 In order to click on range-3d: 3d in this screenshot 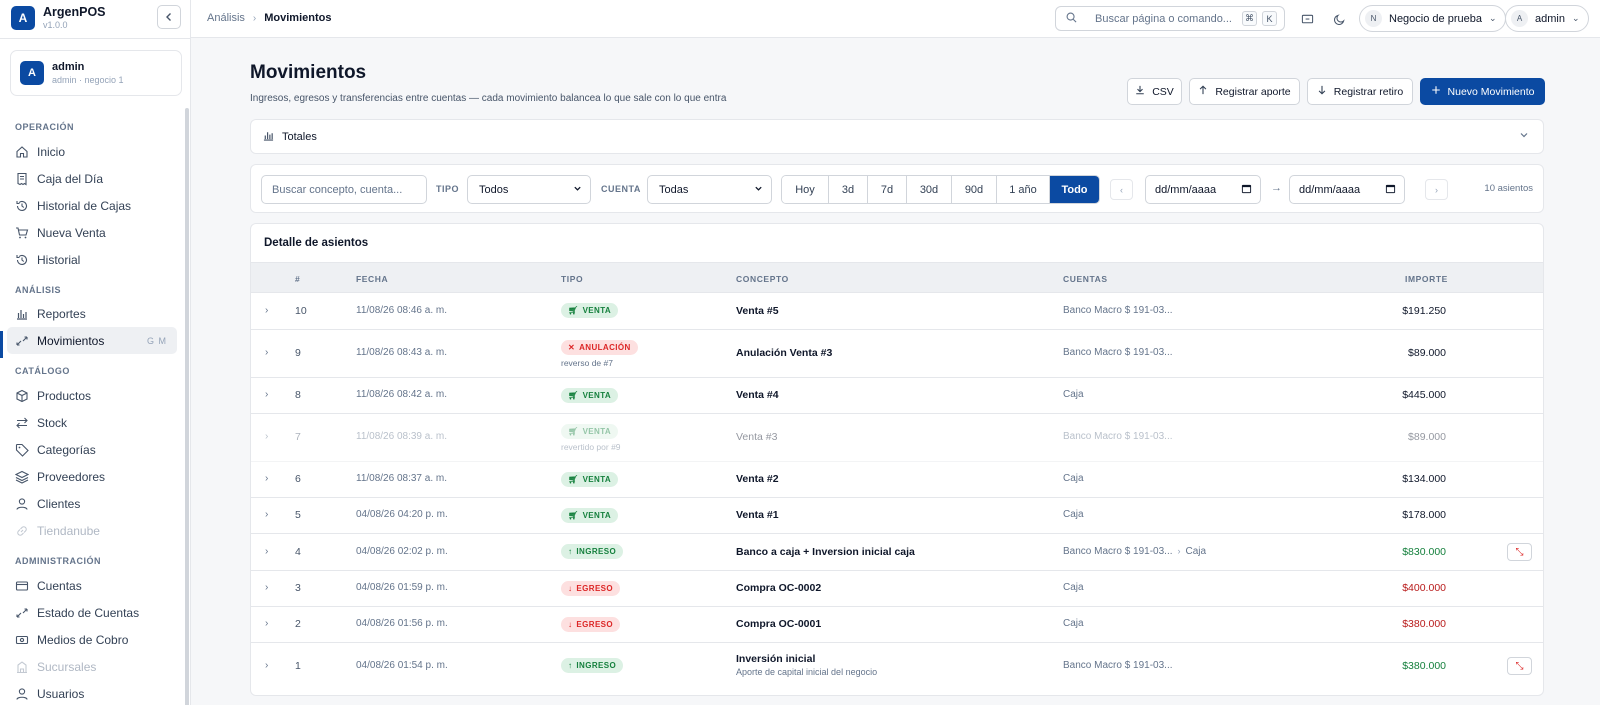, I will do `click(848, 189)`.